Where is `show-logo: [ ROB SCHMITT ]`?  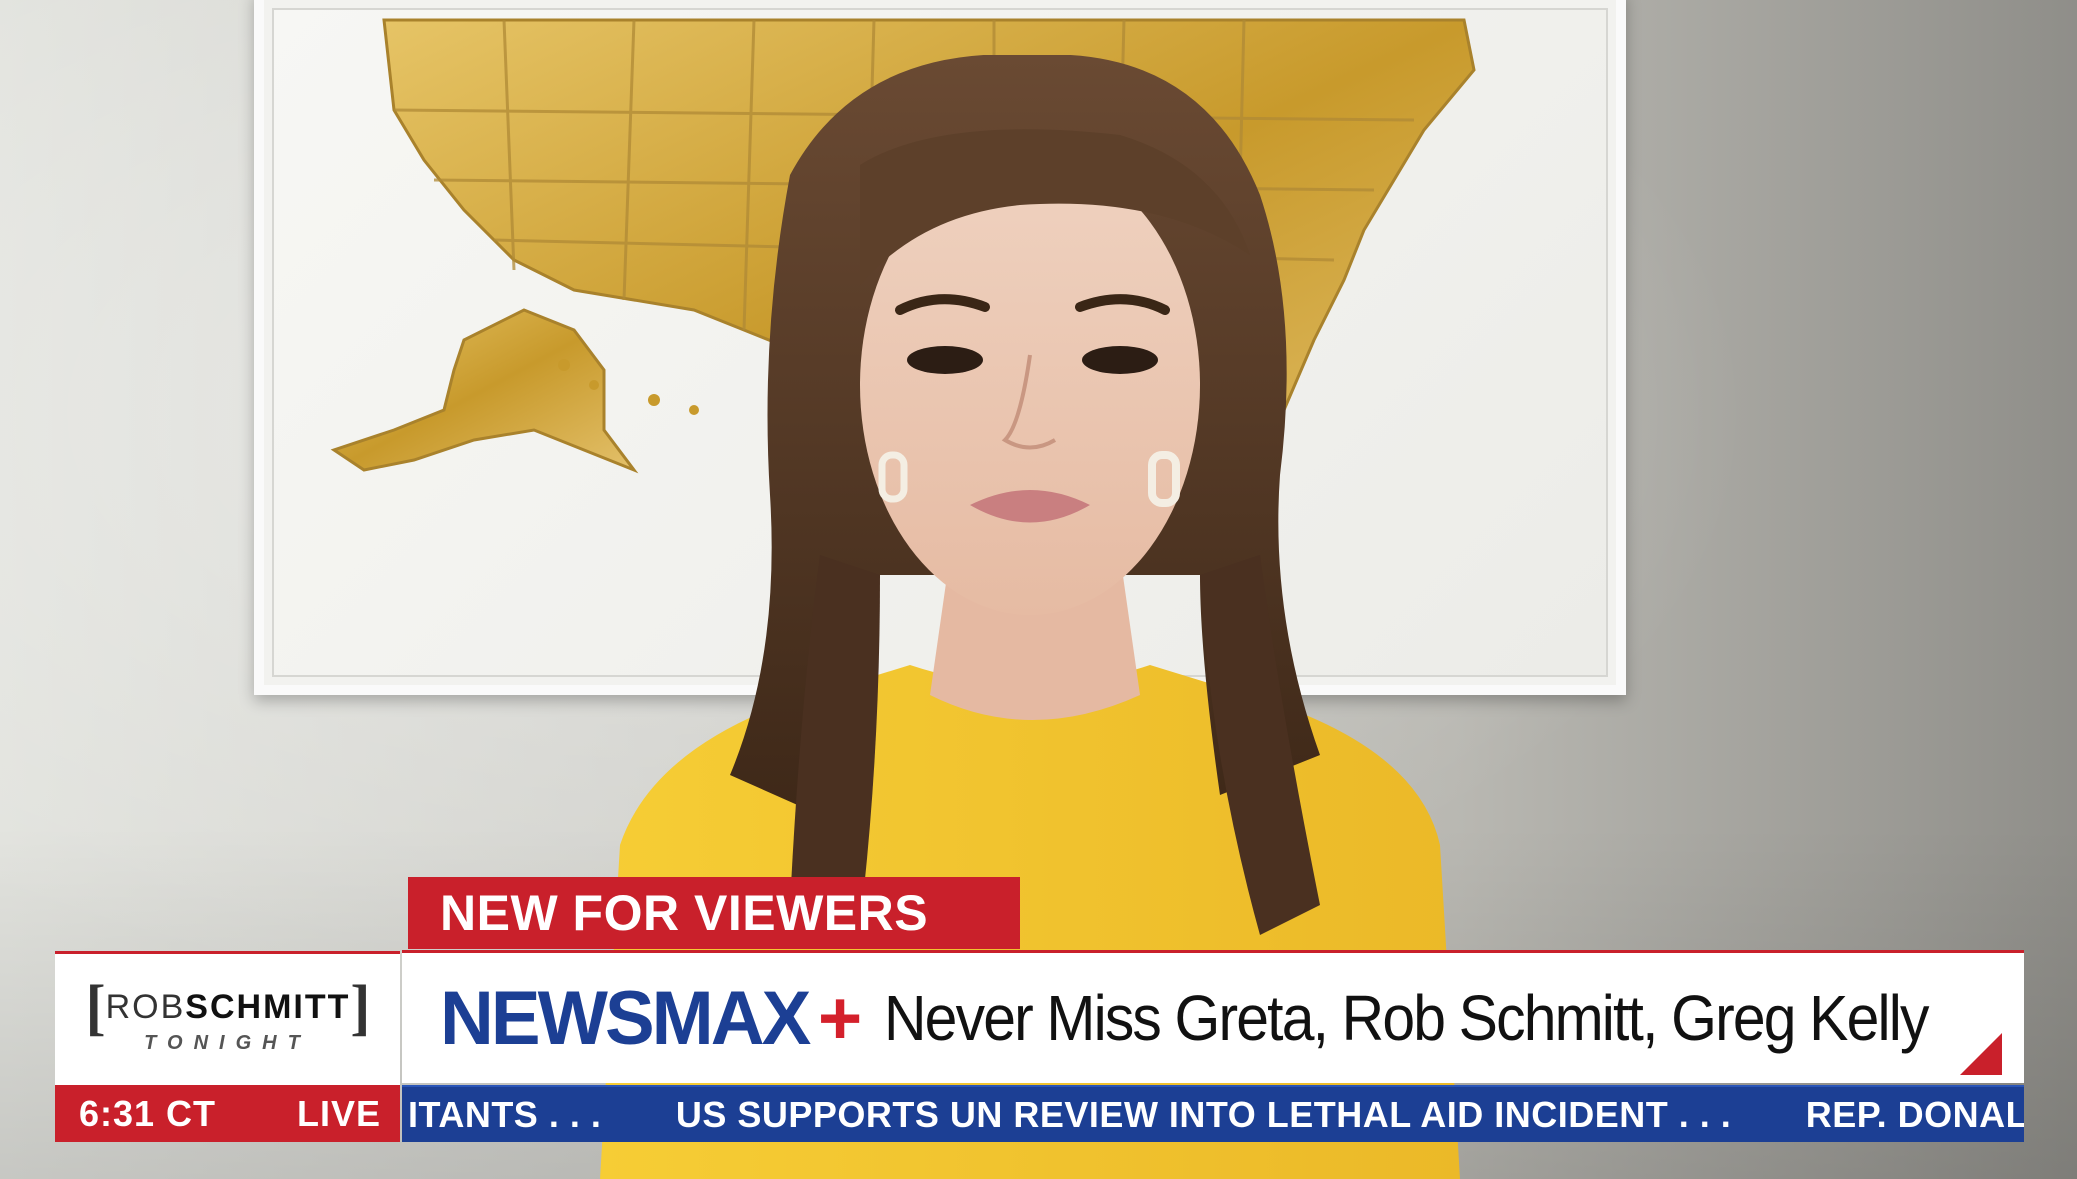
show-logo: [ ROB SCHMITT ] is located at coordinates (228, 1007).